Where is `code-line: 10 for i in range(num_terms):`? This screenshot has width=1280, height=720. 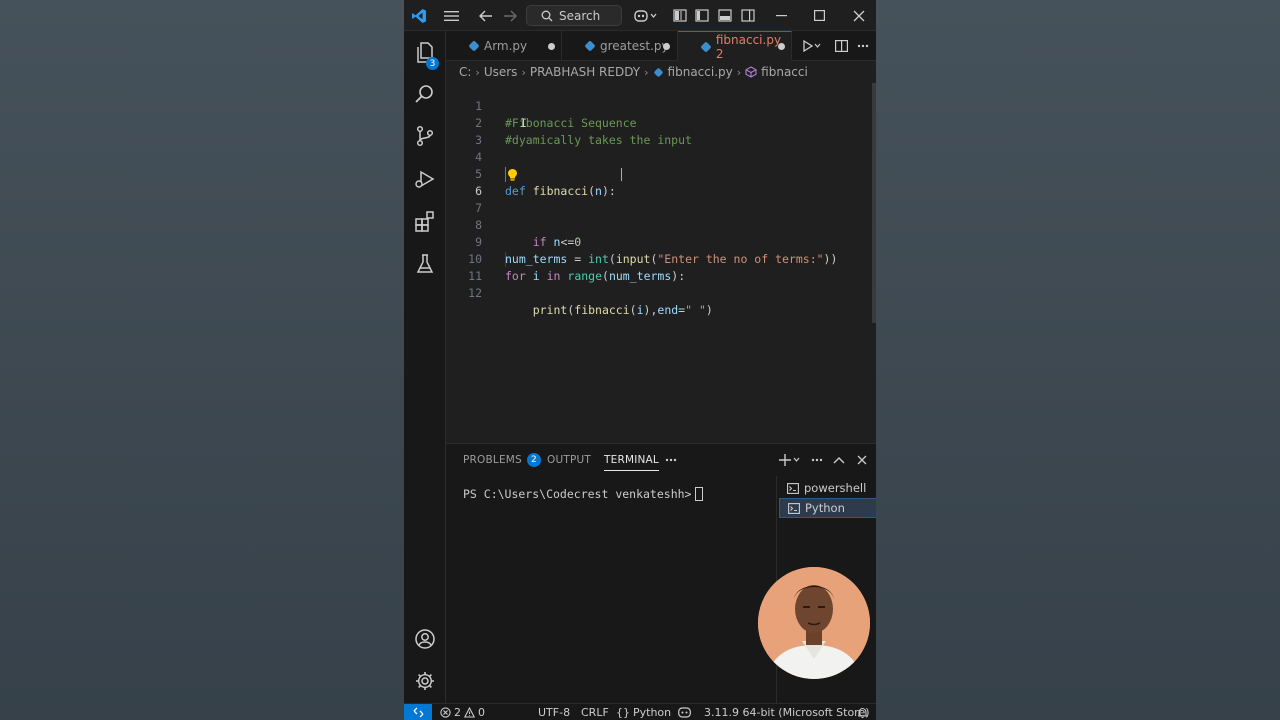
code-line: 10 for i in range(num_terms): is located at coordinates (658, 258).